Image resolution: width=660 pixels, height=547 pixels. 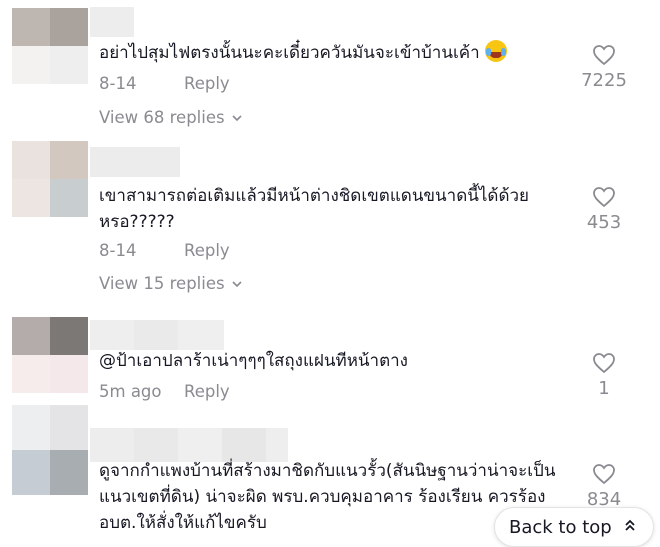 I want to click on comment-date: 5m ago, so click(x=130, y=391).